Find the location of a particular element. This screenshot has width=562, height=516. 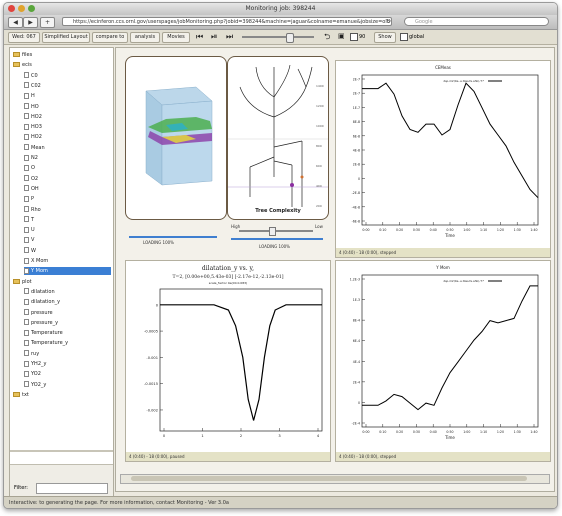

tree-item: U is located at coordinates (67, 230).